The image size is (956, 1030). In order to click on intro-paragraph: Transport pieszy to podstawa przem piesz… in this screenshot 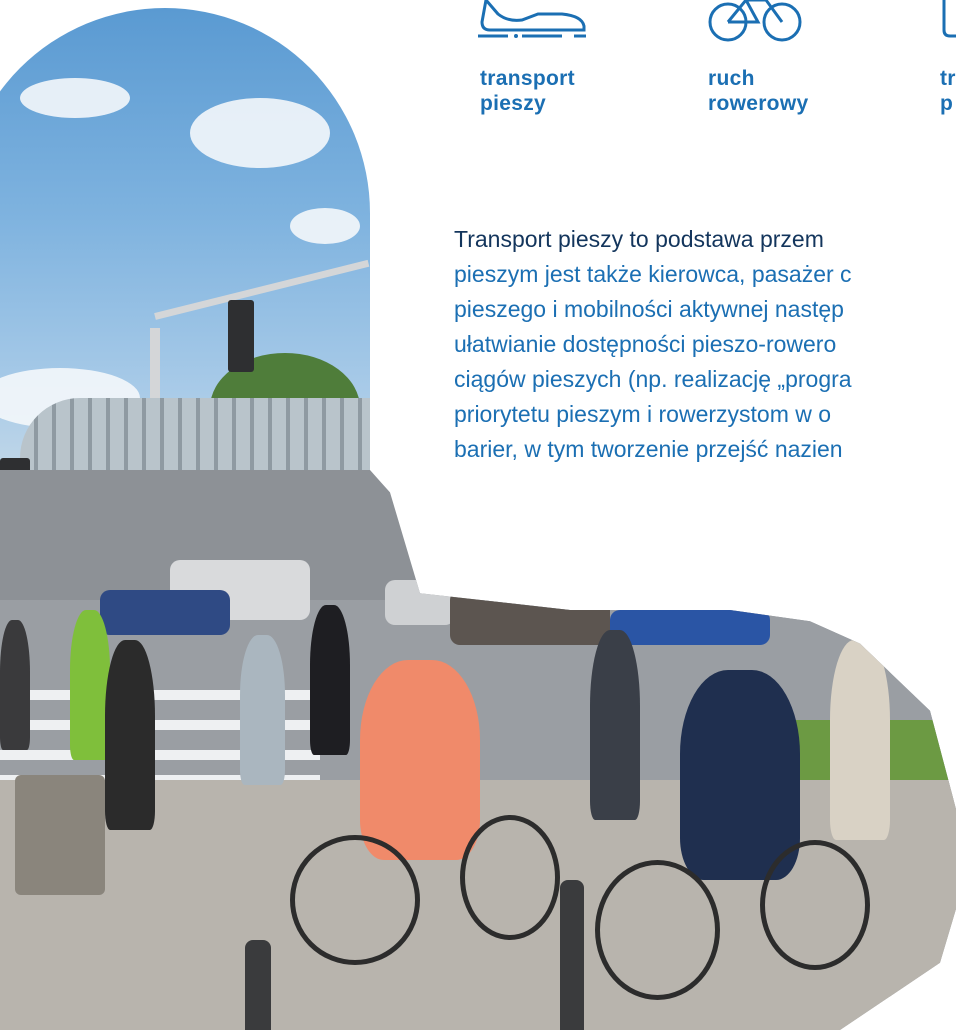, I will do `click(705, 344)`.